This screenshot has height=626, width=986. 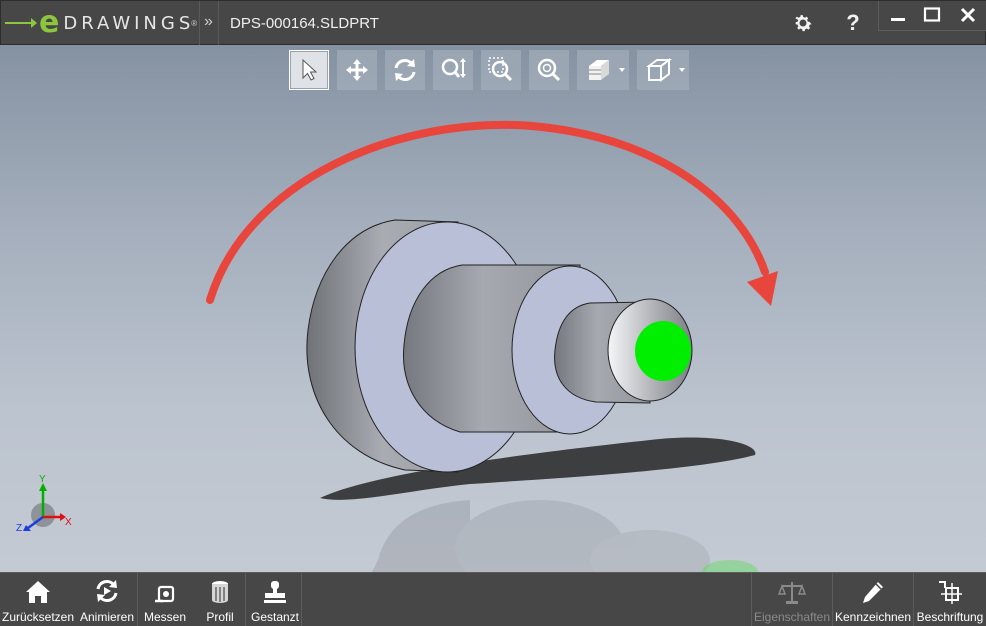 I want to click on zoom-fit-icon, so click(x=549, y=70).